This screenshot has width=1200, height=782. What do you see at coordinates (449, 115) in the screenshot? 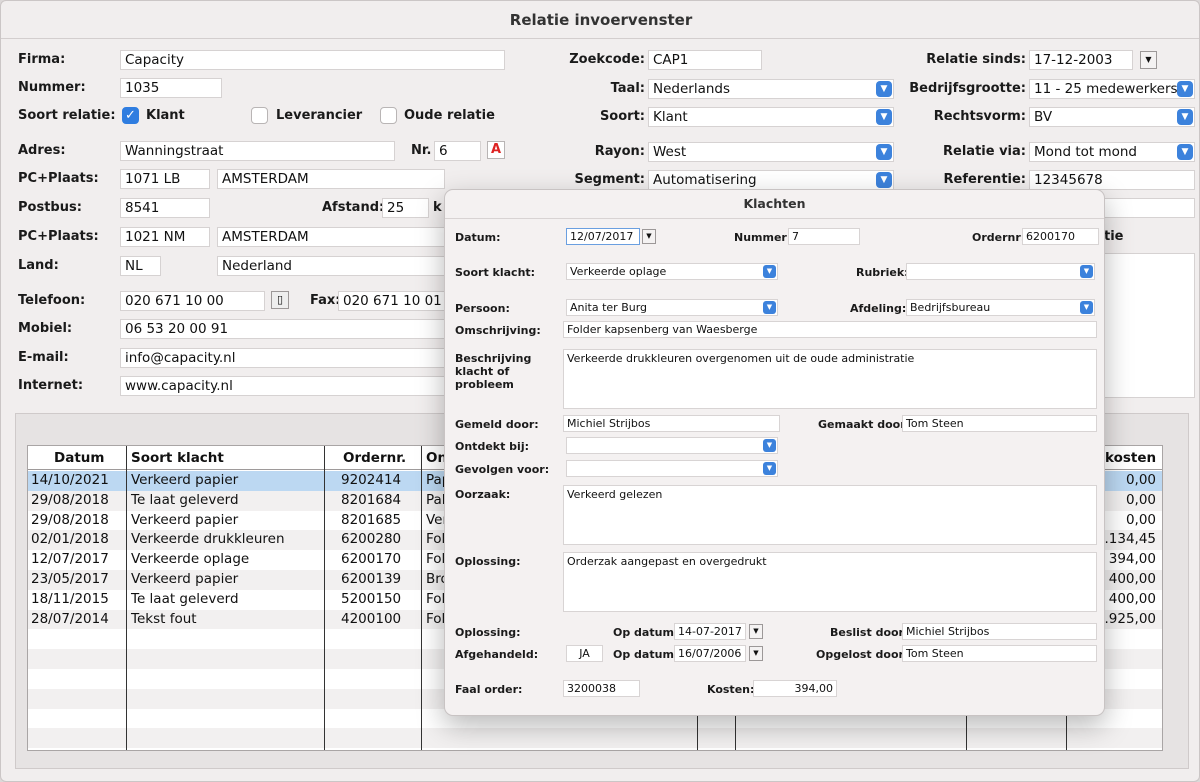
I see `oude-relatie-label: Oude relatie` at bounding box center [449, 115].